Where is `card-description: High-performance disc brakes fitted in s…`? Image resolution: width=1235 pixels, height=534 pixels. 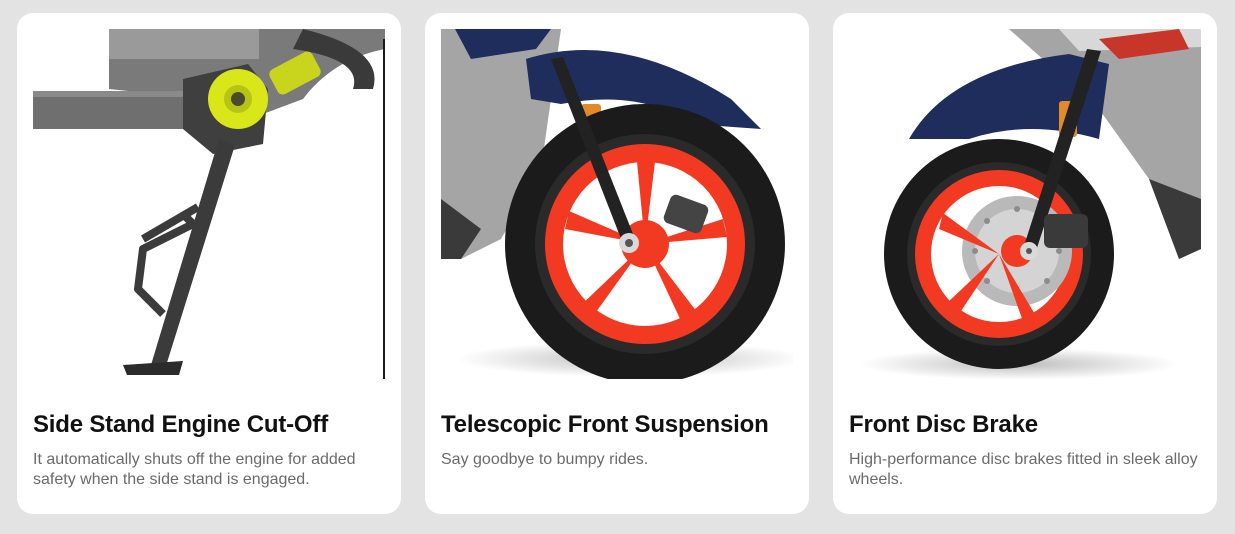 card-description: High-performance disc brakes fitted in s… is located at coordinates (1023, 469).